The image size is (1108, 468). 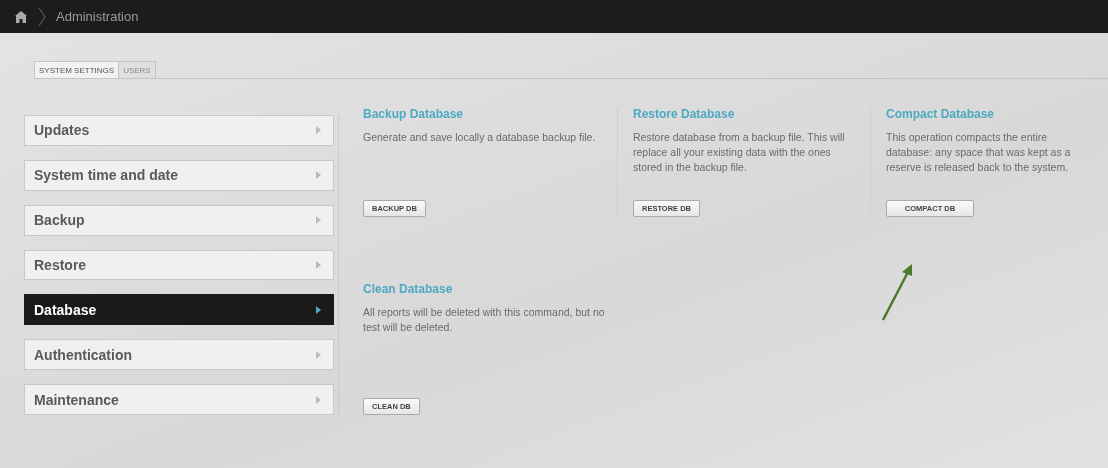 What do you see at coordinates (480, 137) in the screenshot?
I see `section-description: Generate and save locally a database backup file.` at bounding box center [480, 137].